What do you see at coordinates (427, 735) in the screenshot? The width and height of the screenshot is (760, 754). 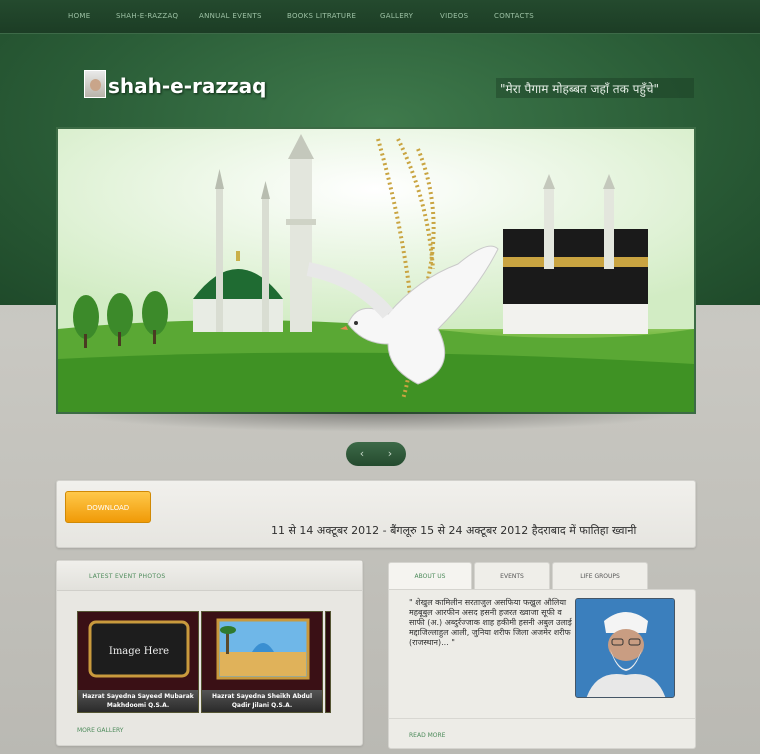 I see `read-more-link: READ MORE` at bounding box center [427, 735].